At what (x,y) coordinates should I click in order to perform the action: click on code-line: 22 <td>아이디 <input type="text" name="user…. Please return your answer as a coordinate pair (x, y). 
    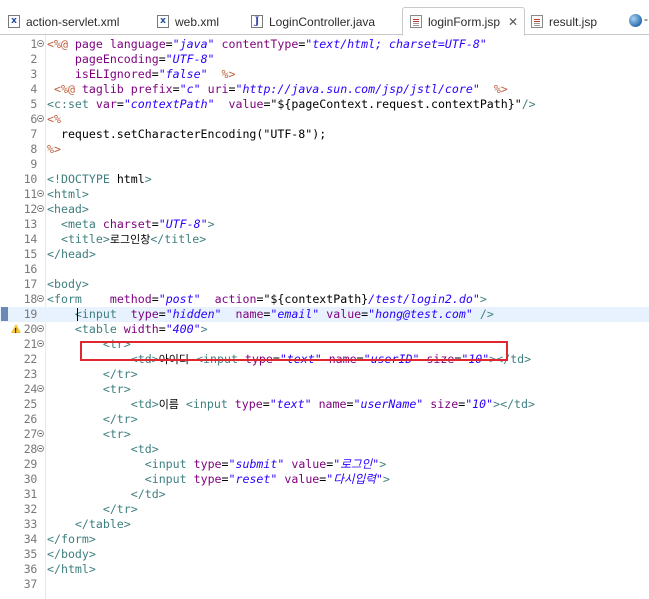
    Looking at the image, I should click on (324, 359).